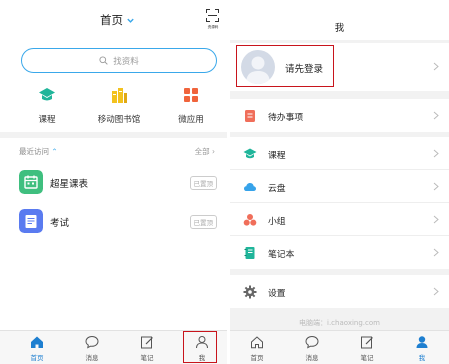 The height and width of the screenshot is (364, 449). Describe the element at coordinates (31, 182) in the screenshot. I see `calendar-icon` at that location.